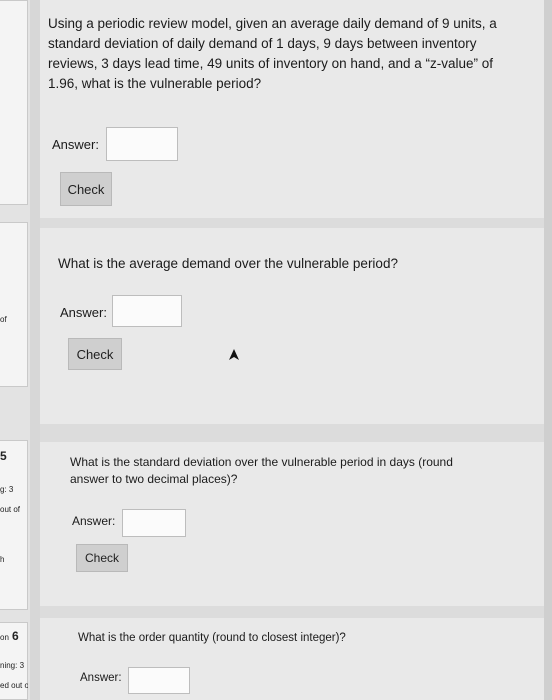  What do you see at coordinates (94, 521) in the screenshot?
I see `question-3-answer-label: Answer:` at bounding box center [94, 521].